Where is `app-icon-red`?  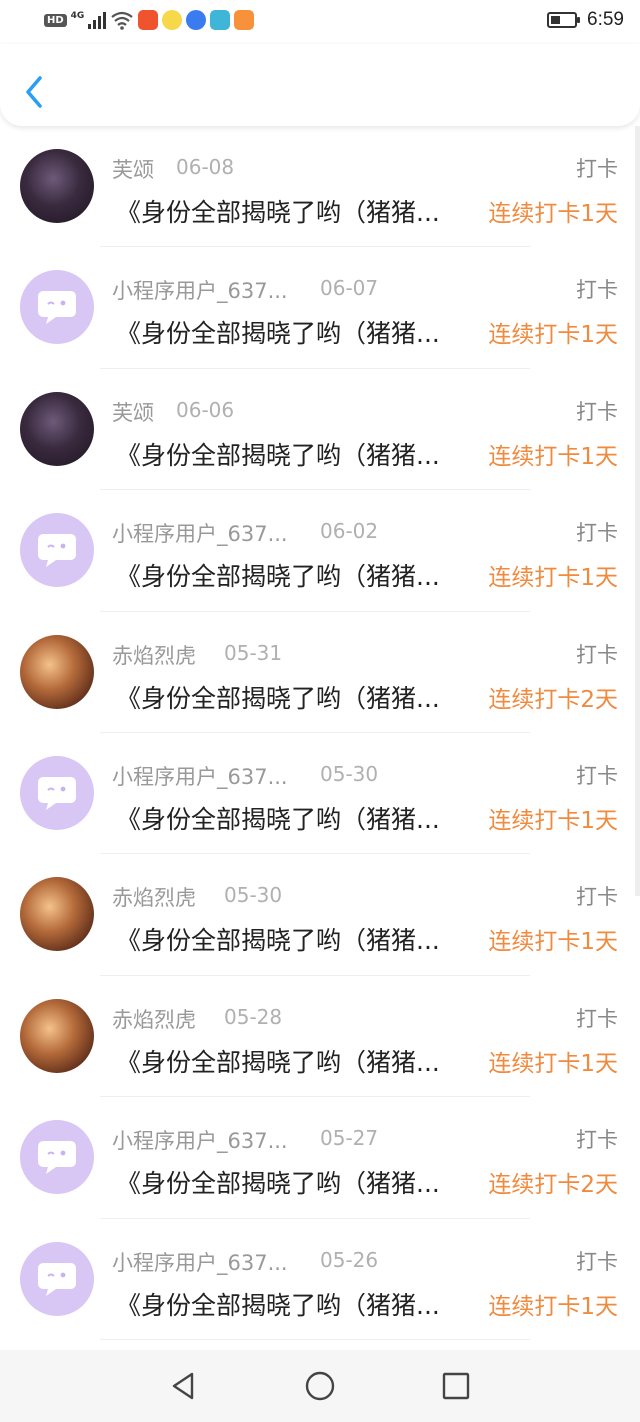 app-icon-red is located at coordinates (148, 20).